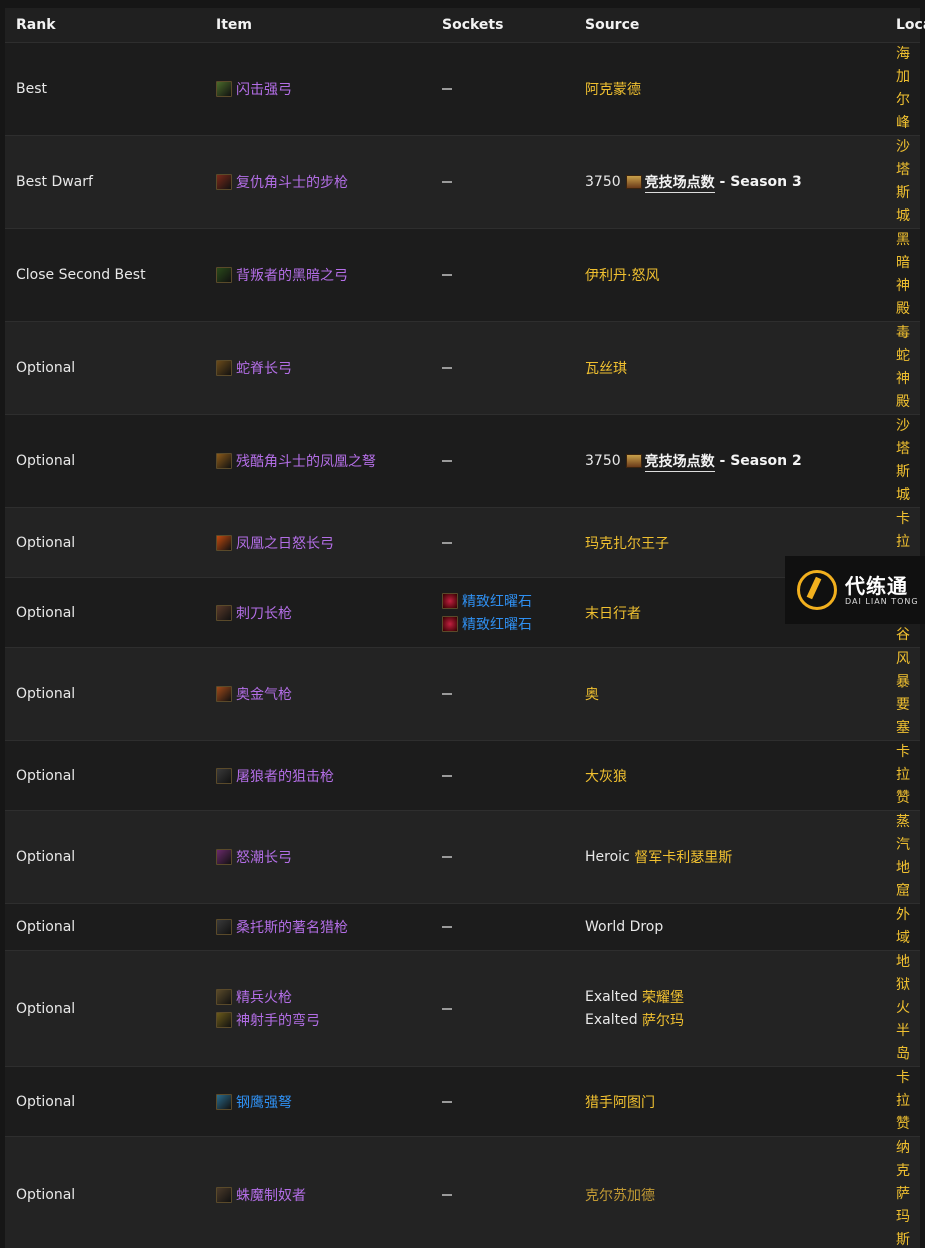 This screenshot has width=925, height=1248. What do you see at coordinates (264, 89) in the screenshot?
I see `item-name: 闪击强弓` at bounding box center [264, 89].